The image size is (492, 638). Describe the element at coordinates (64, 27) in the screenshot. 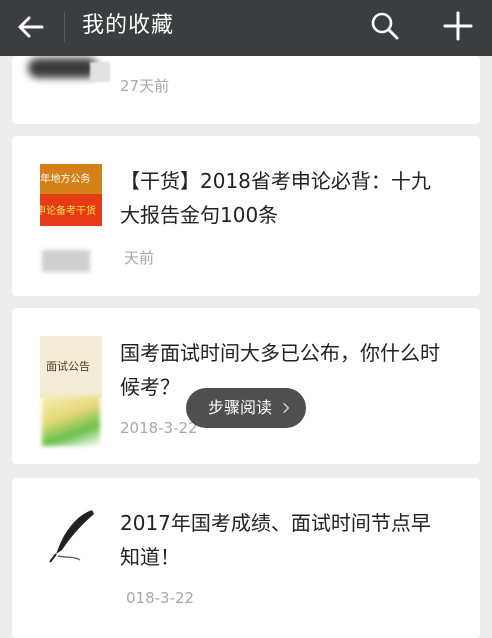

I see `header-divider` at that location.